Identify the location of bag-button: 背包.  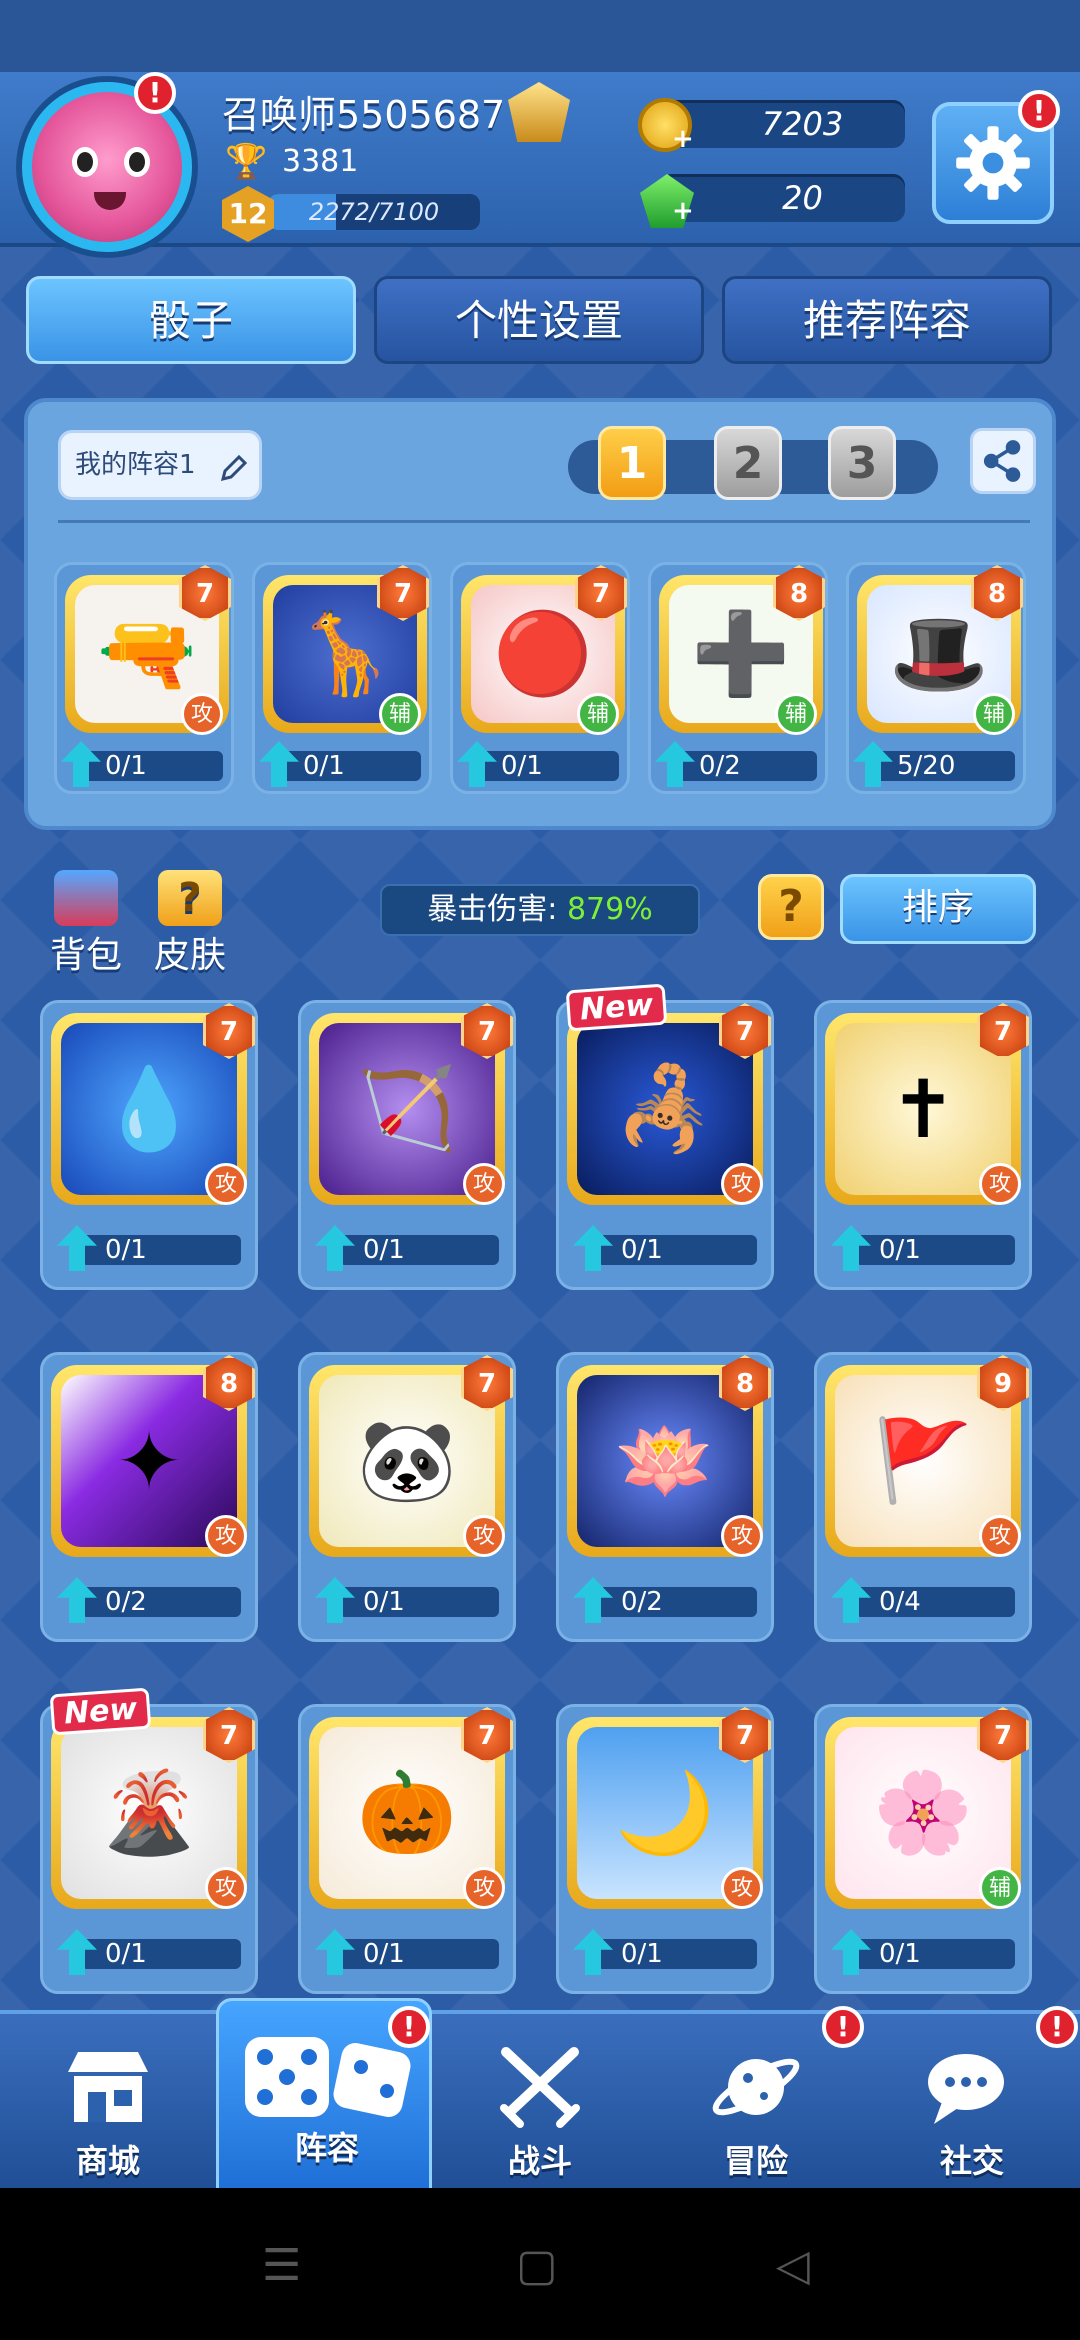
(86, 924).